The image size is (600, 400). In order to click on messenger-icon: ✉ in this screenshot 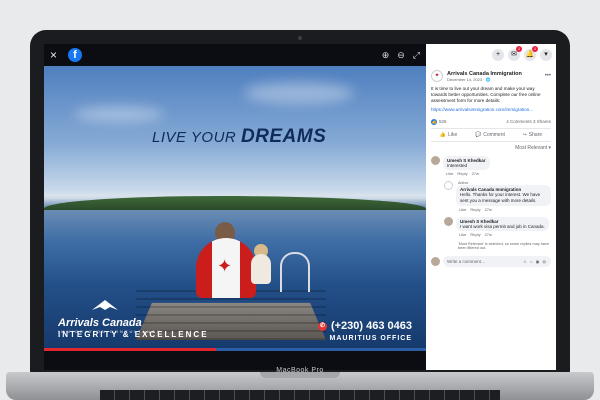, I will do `click(514, 54)`.